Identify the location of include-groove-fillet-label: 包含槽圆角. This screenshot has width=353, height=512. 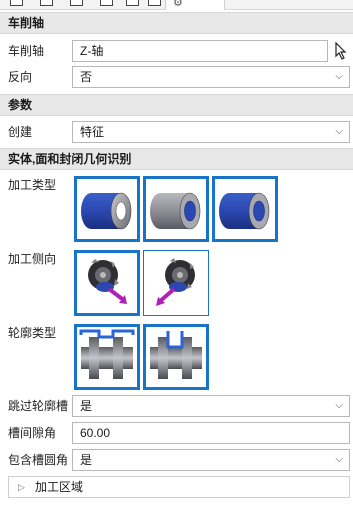
(38, 460).